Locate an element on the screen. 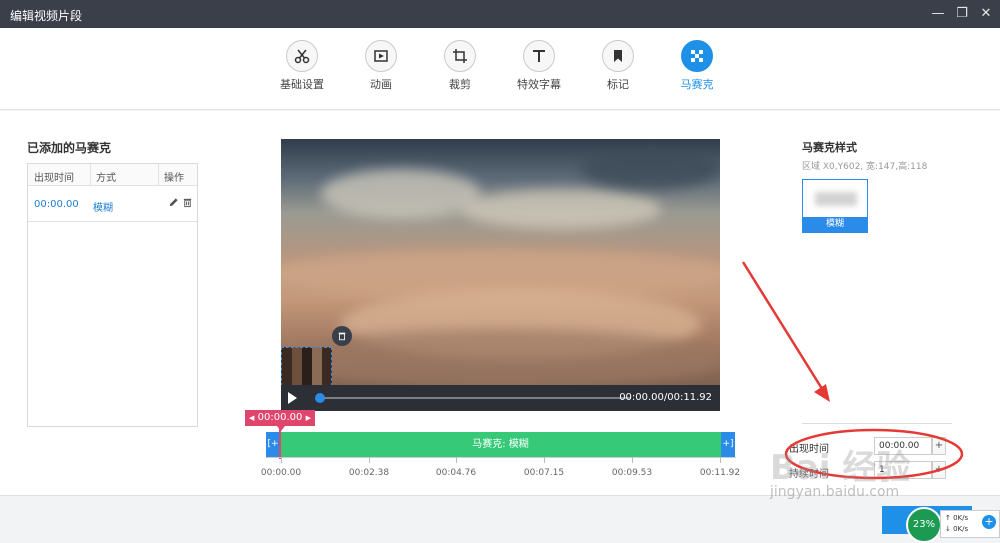 This screenshot has width=1000, height=543. crop-icon is located at coordinates (460, 56).